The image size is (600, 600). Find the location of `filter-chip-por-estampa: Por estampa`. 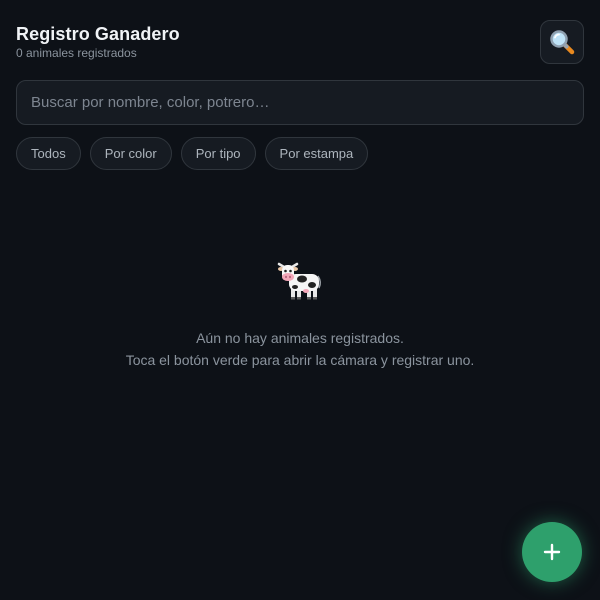

filter-chip-por-estampa: Por estampa is located at coordinates (316, 153).